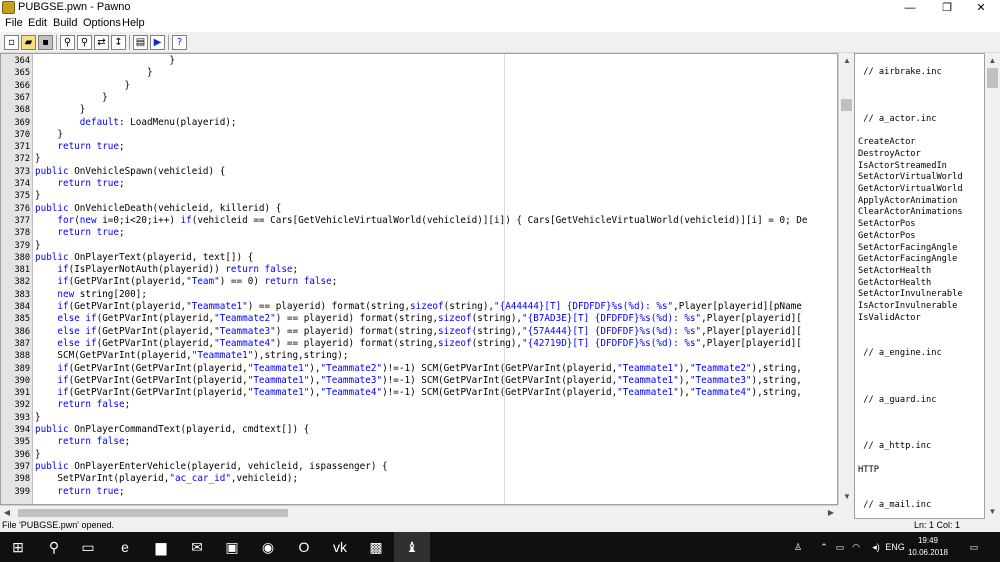 This screenshot has width=1000, height=562. What do you see at coordinates (65, 23) in the screenshot?
I see `menu-build: Build` at bounding box center [65, 23].